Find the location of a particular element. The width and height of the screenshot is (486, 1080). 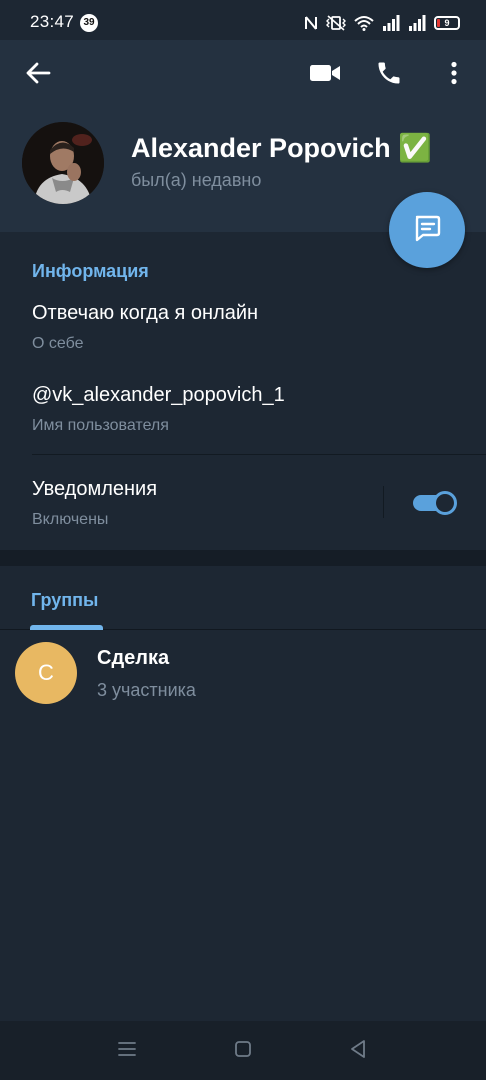

groups-tabbar: Группы is located at coordinates (243, 598).